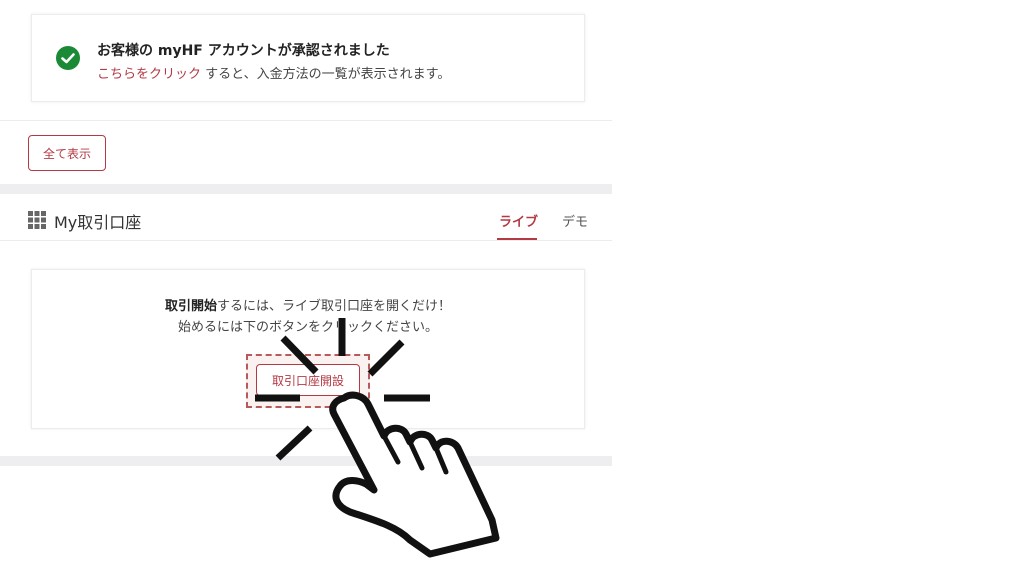 Image resolution: width=1024 pixels, height=576 pixels. Describe the element at coordinates (334, 306) in the screenshot. I see `message-line1-rest: するには、ライブ取引口座を開くだけ！` at that location.